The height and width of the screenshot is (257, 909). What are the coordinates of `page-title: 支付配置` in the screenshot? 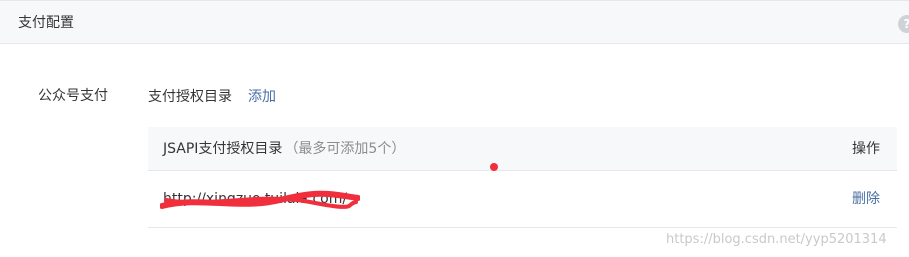 It's located at (46, 23).